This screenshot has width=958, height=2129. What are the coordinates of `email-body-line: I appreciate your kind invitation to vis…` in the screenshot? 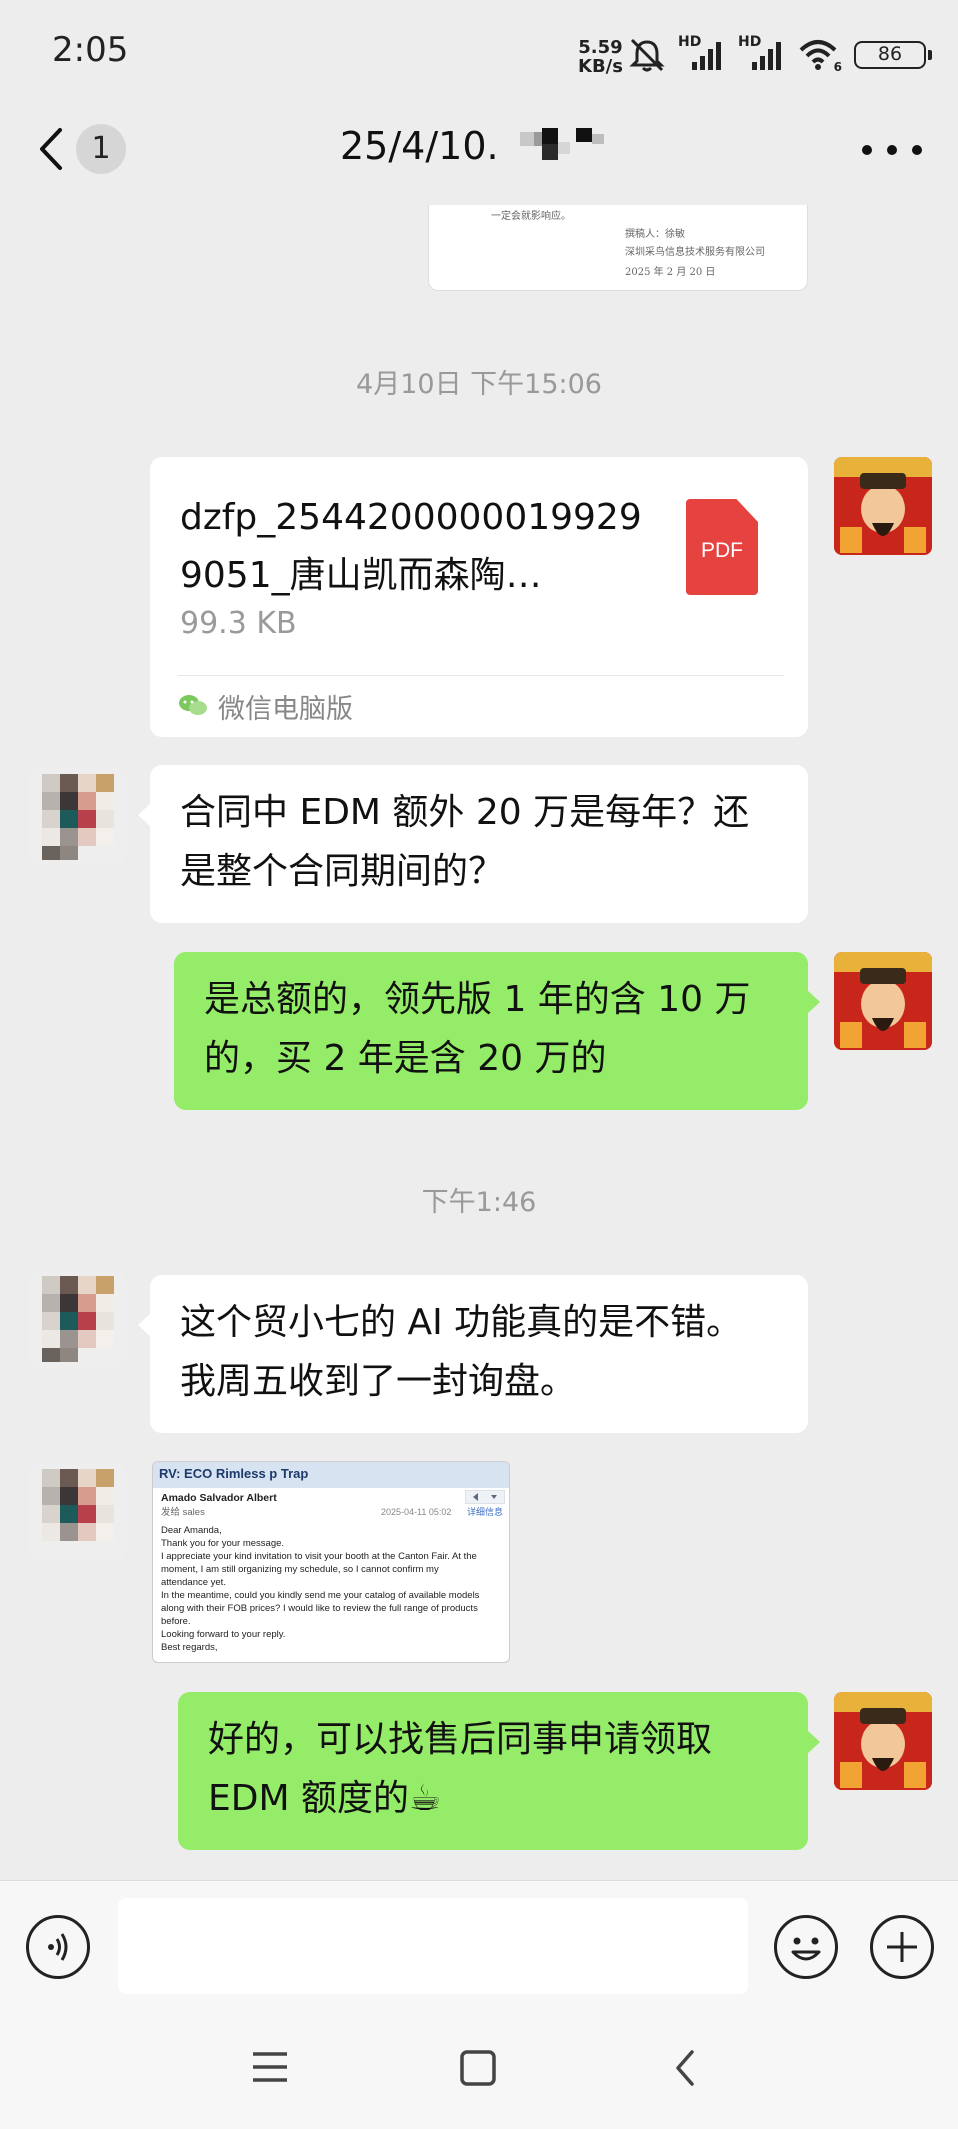 It's located at (319, 1556).